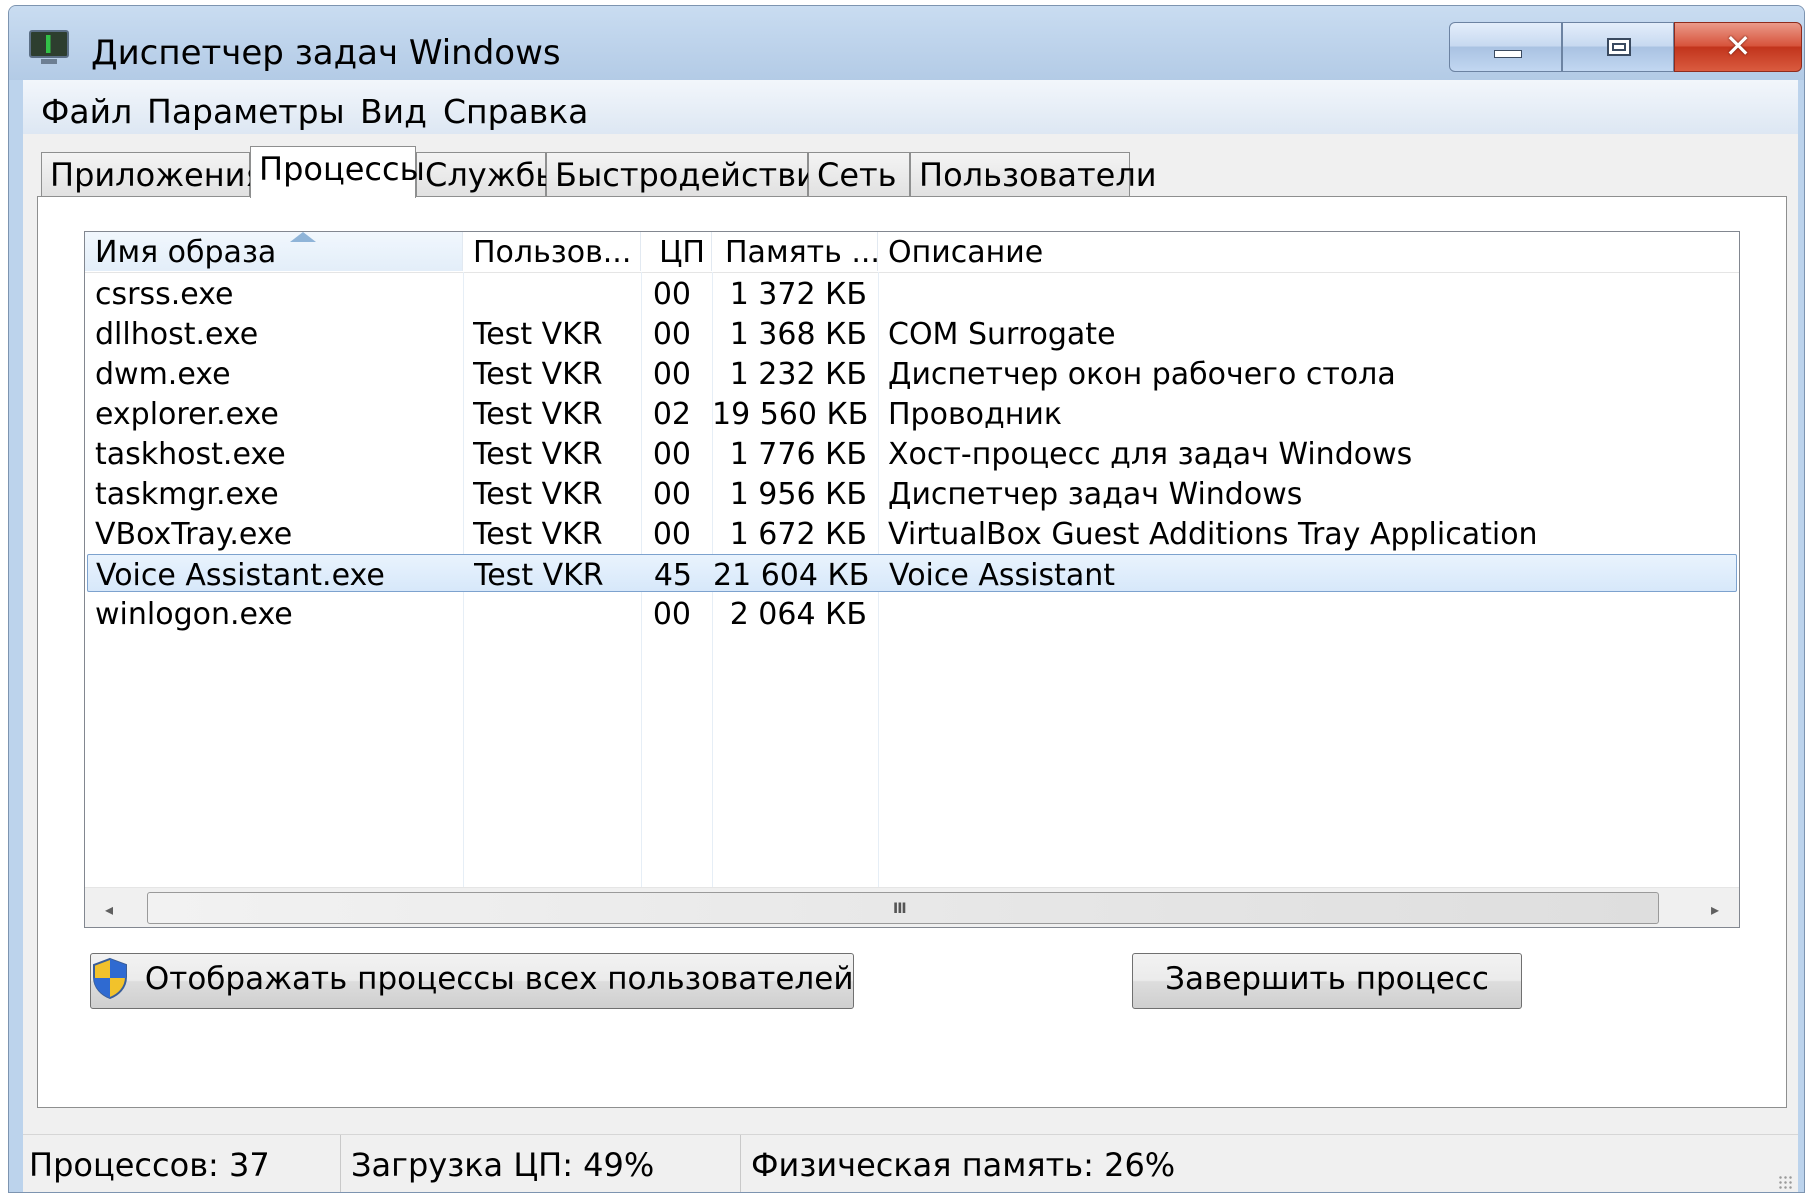 Image resolution: width=1805 pixels, height=1193 pixels. What do you see at coordinates (1142, 374) in the screenshot?
I see `cell-description: Диспетчер окон рабочего стола` at bounding box center [1142, 374].